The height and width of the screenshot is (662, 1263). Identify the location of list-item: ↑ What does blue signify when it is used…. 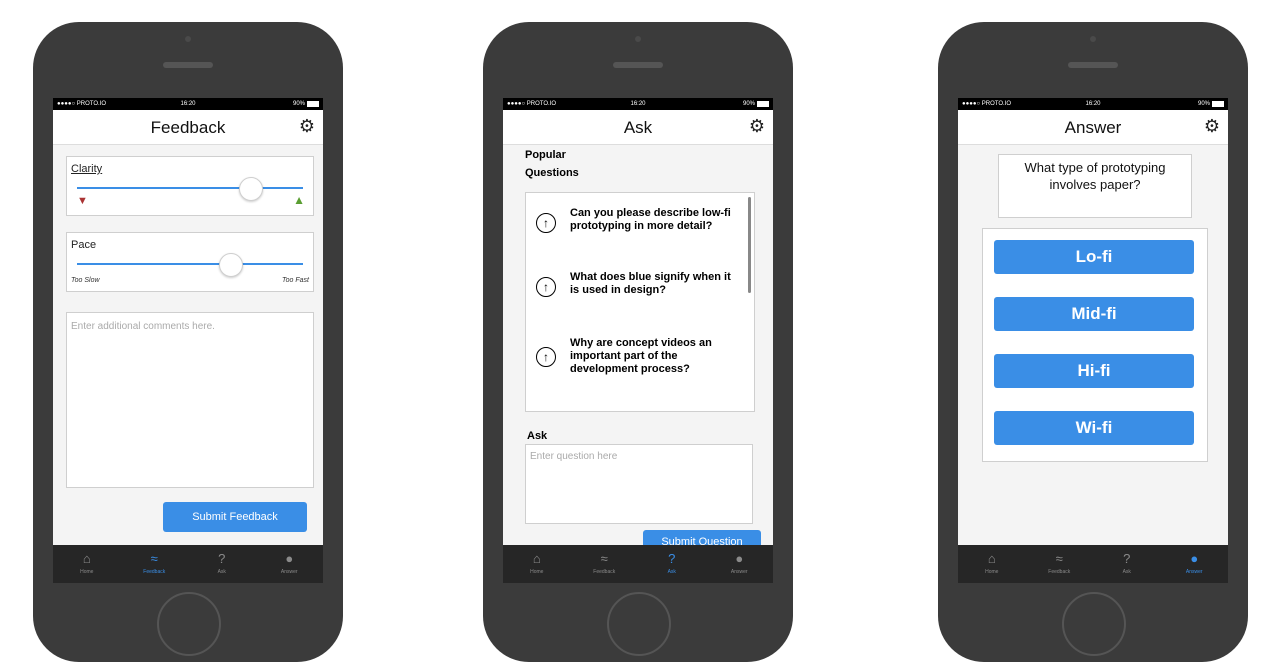
(636, 296).